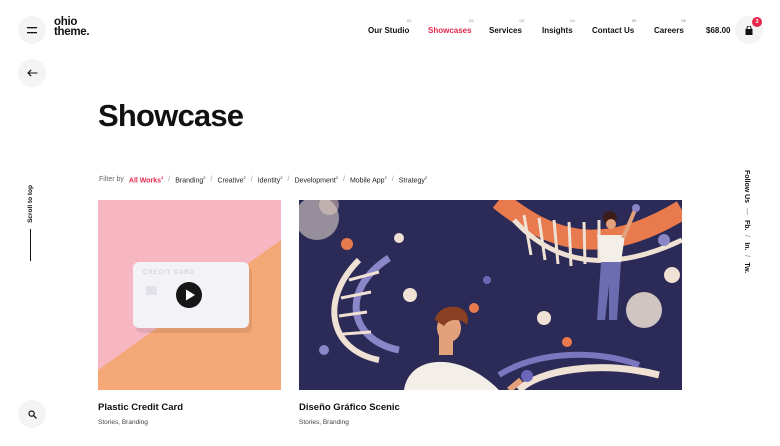  I want to click on nav-item-services: 03 Services, so click(506, 26).